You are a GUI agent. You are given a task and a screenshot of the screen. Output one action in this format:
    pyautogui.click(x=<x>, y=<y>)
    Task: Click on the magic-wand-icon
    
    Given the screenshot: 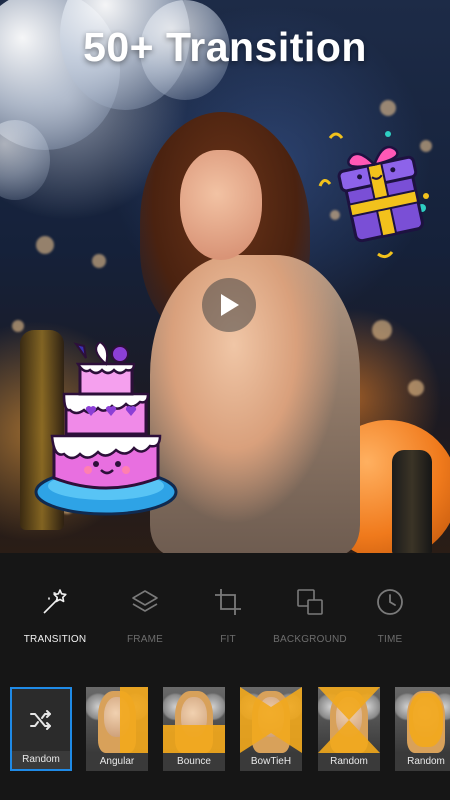 What is the action you would take?
    pyautogui.click(x=55, y=601)
    